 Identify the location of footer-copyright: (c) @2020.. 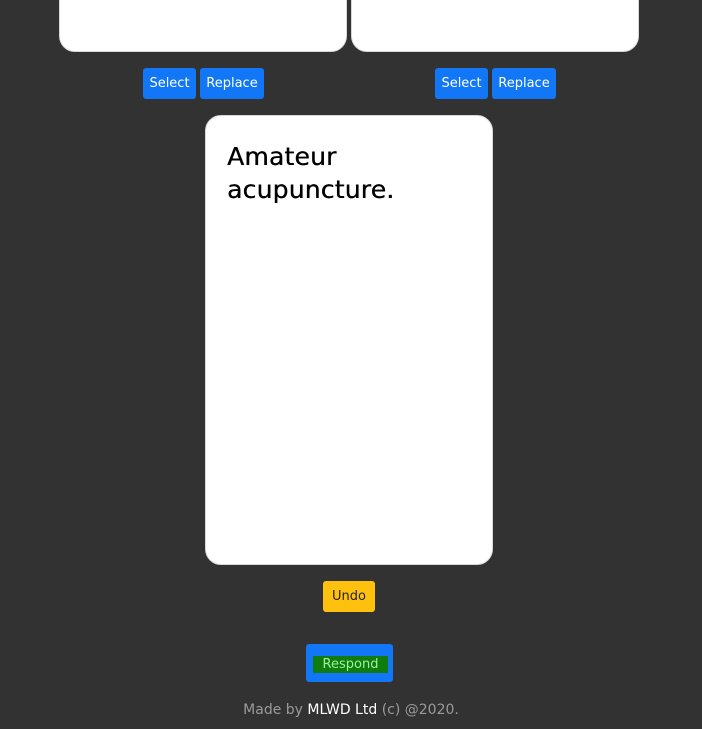
(420, 710).